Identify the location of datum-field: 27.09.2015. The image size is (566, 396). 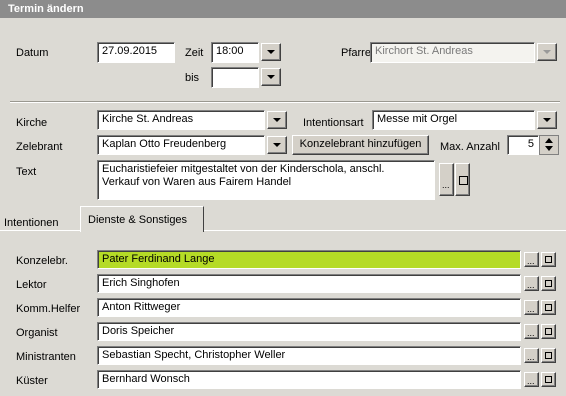
(136, 52).